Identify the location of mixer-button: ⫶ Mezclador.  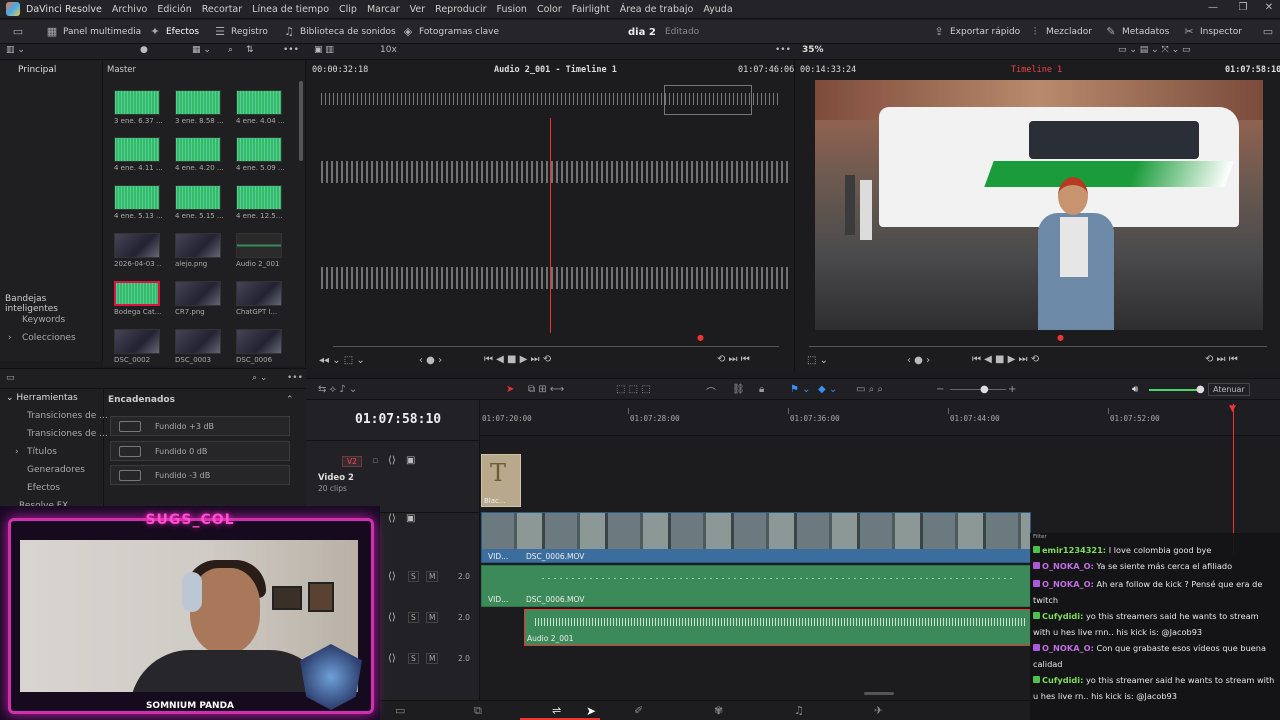
(1060, 32).